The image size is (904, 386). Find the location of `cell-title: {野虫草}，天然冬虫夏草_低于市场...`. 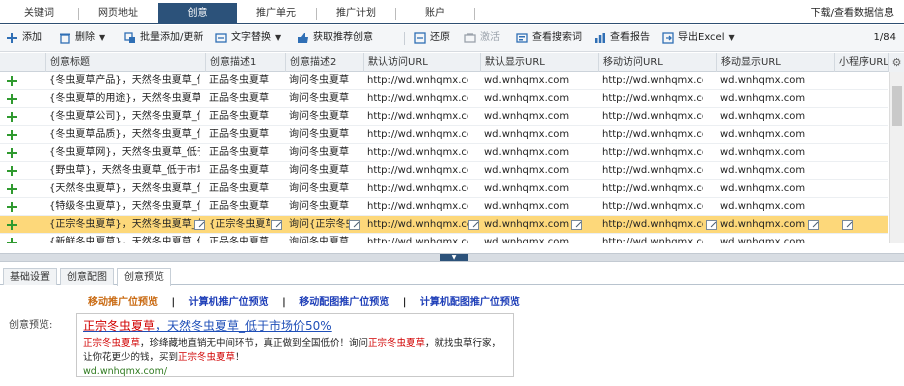

cell-title: {野虫草}，天然冬虫夏草_低于市场... is located at coordinates (123, 171).